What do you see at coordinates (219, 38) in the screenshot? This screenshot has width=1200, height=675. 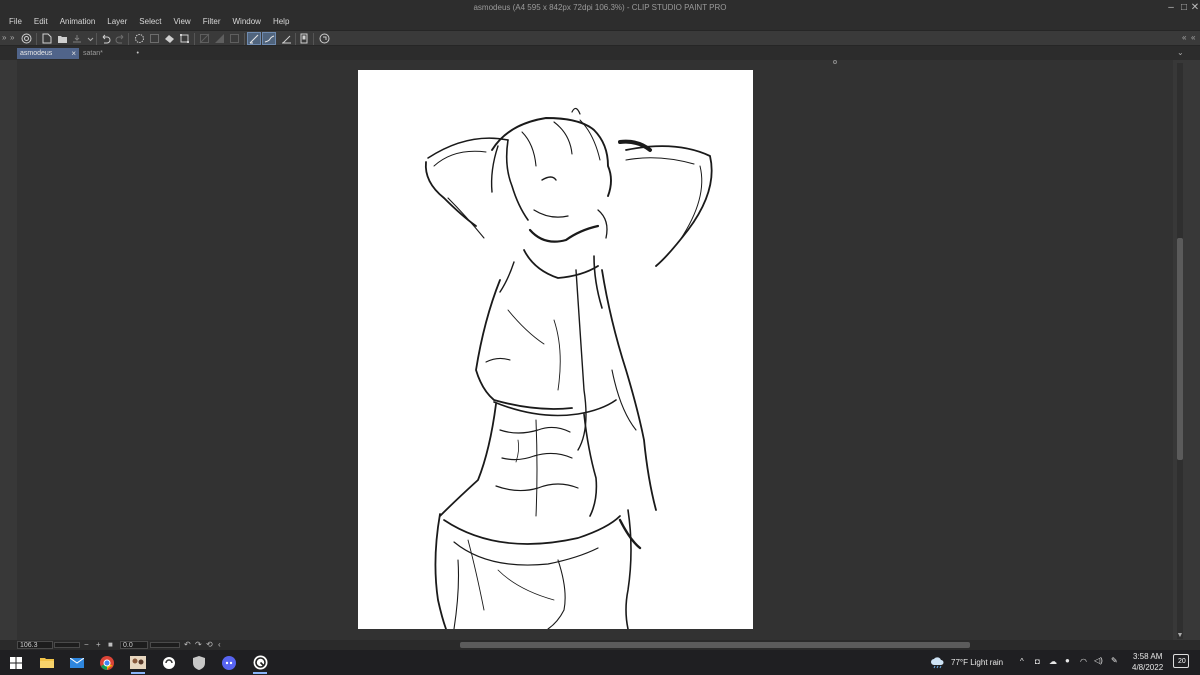 I see `selection-mask-icon` at bounding box center [219, 38].